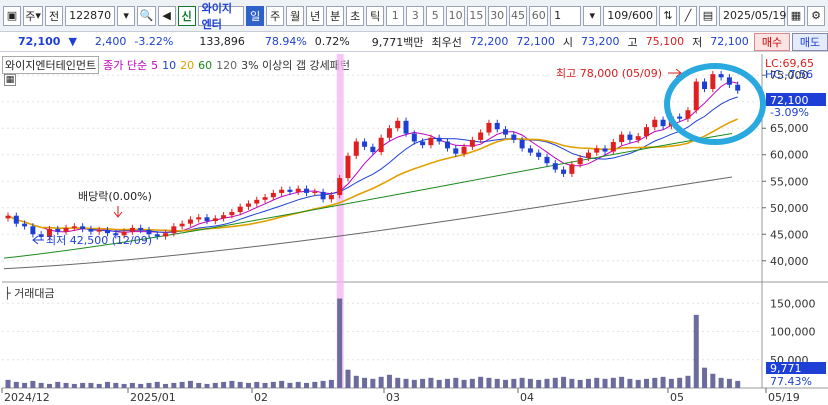  I want to click on change-rate: -3.22%, so click(154, 41).